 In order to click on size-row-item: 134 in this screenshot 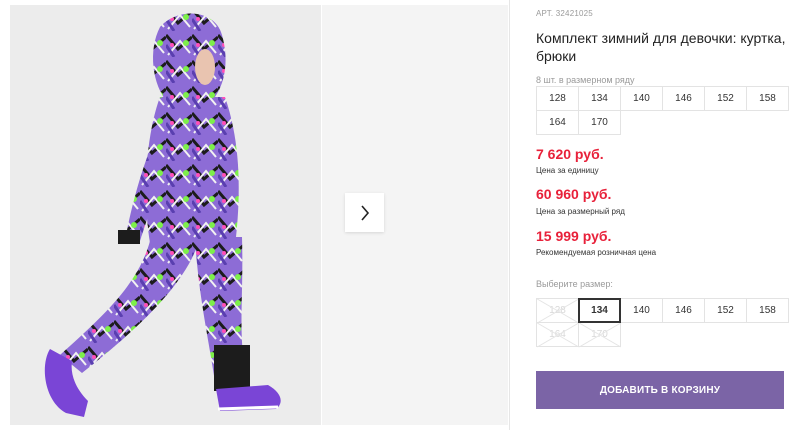, I will do `click(599, 98)`.